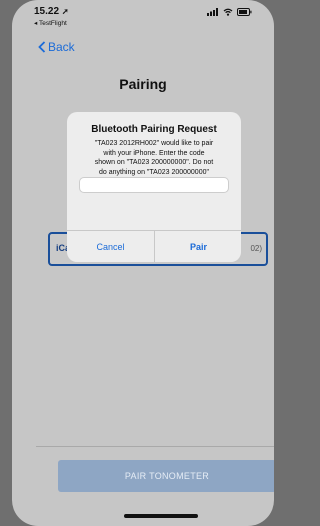 This screenshot has width=320, height=526. What do you see at coordinates (47, 11) in the screenshot?
I see `status-time-text: 15.22` at bounding box center [47, 11].